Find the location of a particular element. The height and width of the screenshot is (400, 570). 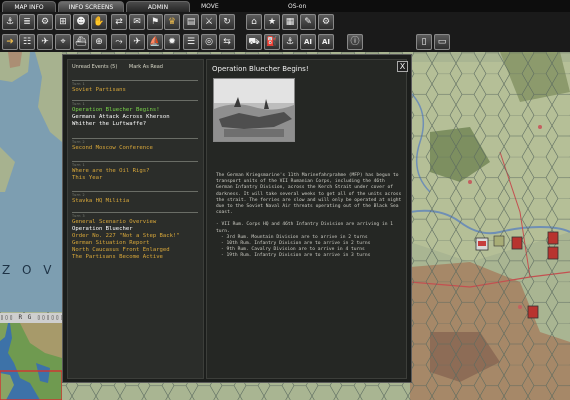

tab-admin: ADMIN is located at coordinates (158, 6).